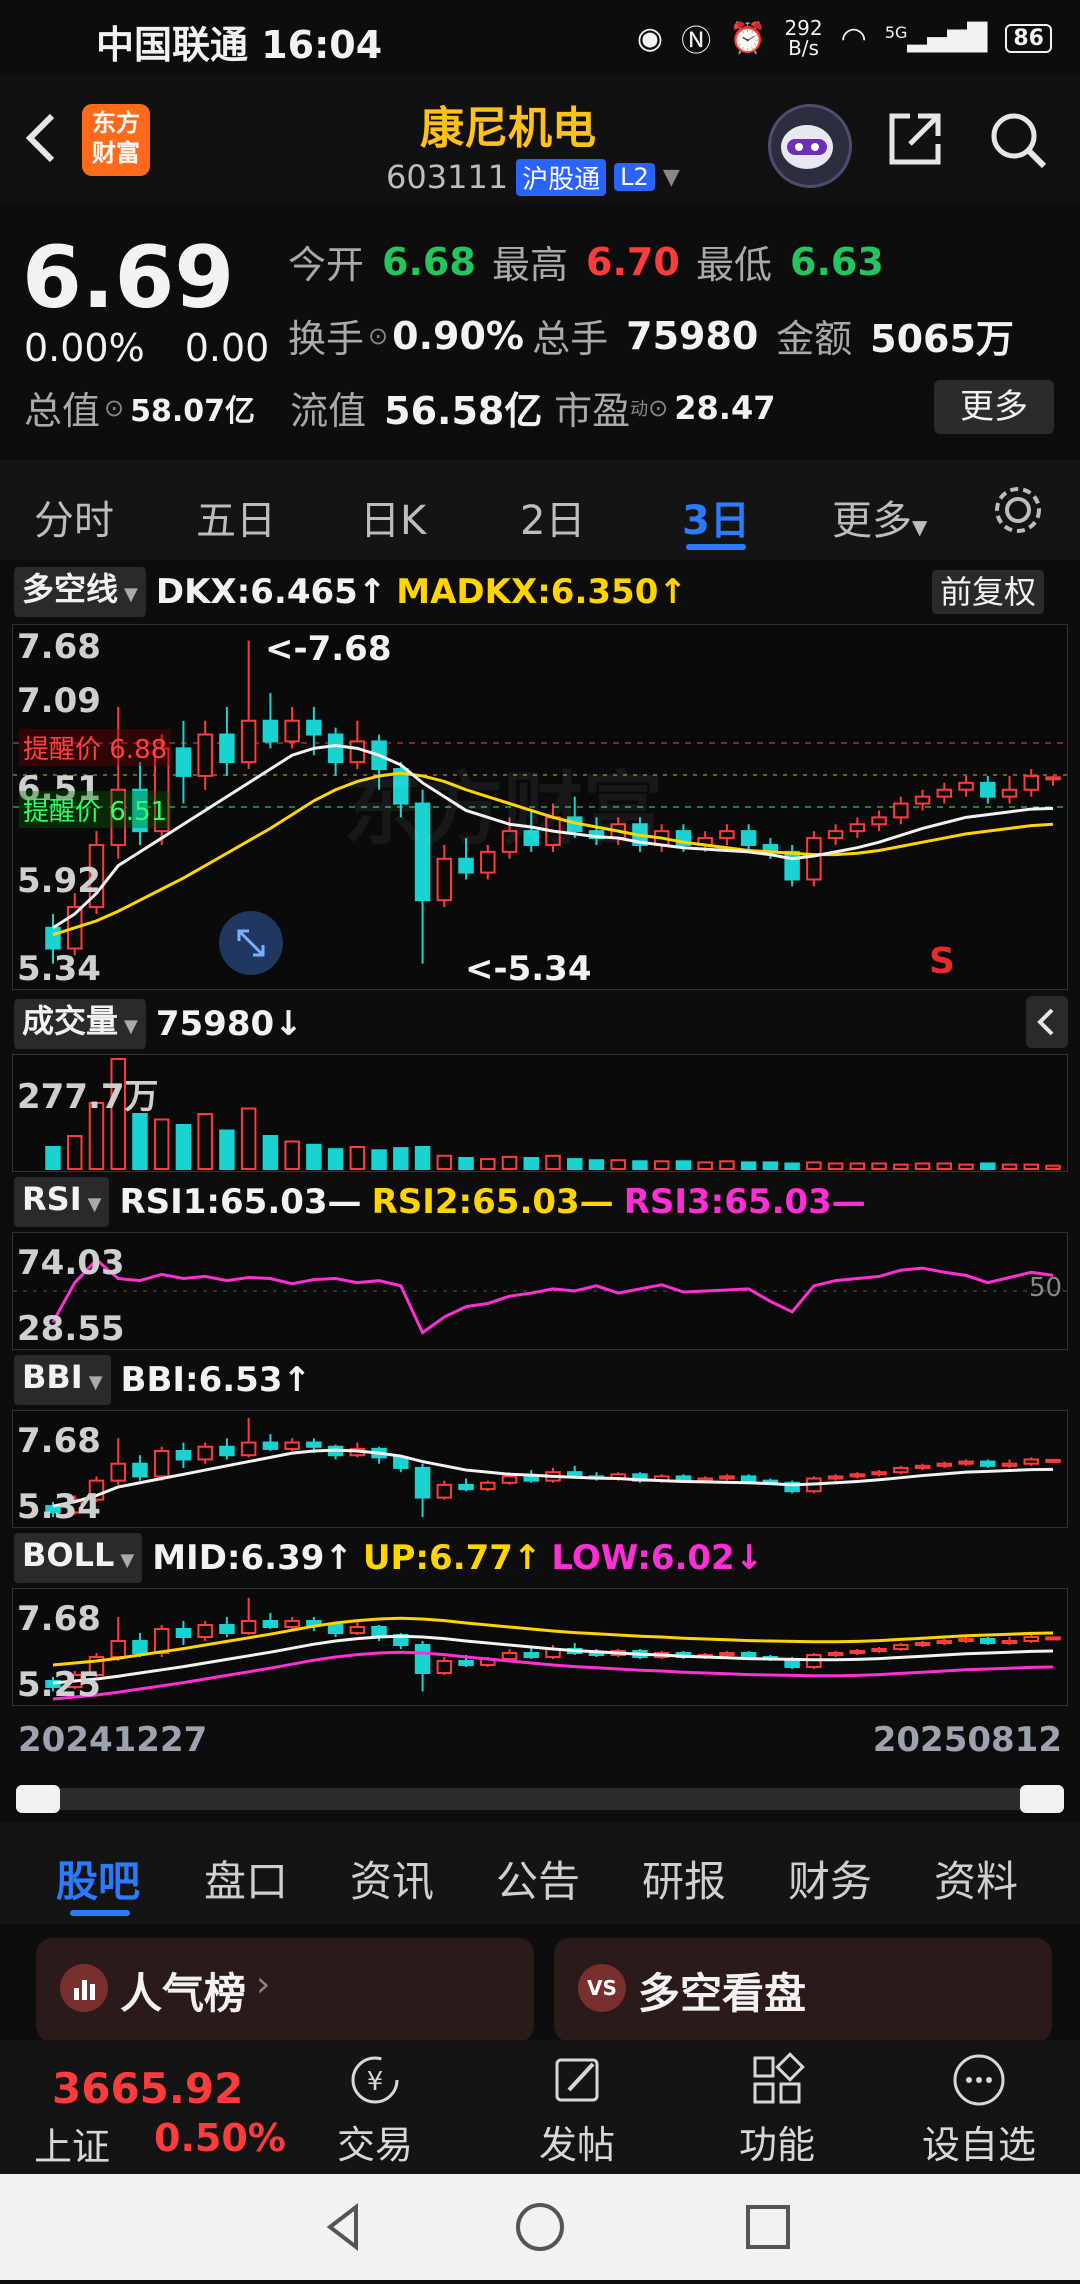 The height and width of the screenshot is (2284, 1080). Describe the element at coordinates (976, 1878) in the screenshot. I see `tab-profile: 资料` at that location.